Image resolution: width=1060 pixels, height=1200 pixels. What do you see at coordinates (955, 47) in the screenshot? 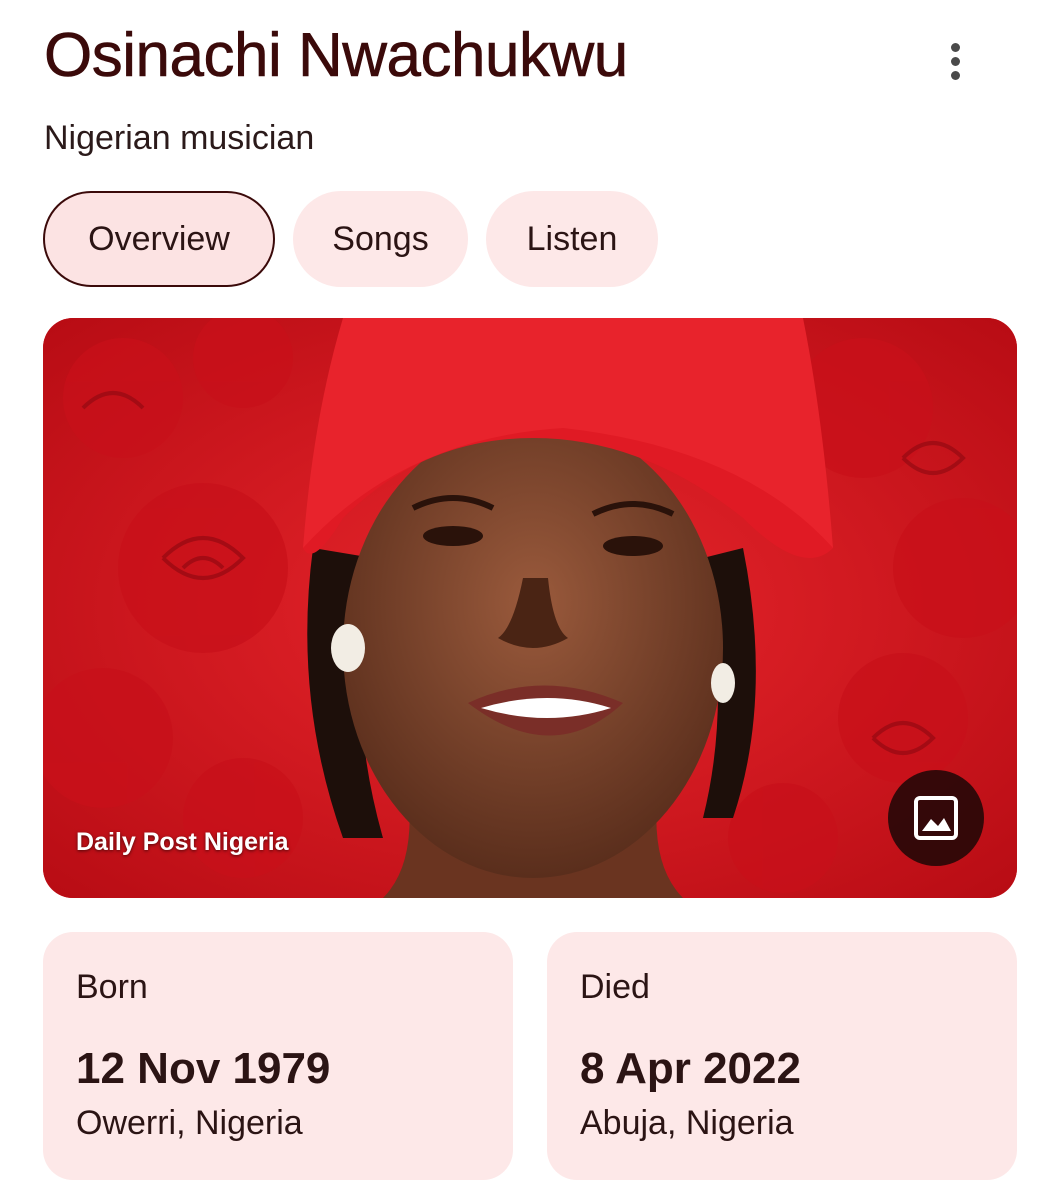
I see `more-vert-icon` at bounding box center [955, 47].